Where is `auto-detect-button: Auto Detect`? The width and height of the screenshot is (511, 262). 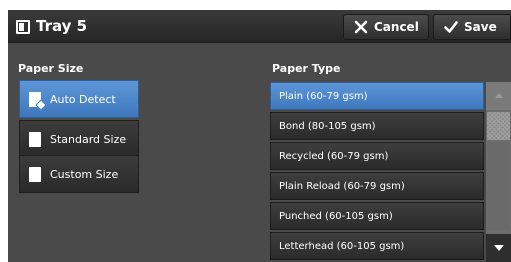 auto-detect-button: Auto Detect is located at coordinates (79, 99).